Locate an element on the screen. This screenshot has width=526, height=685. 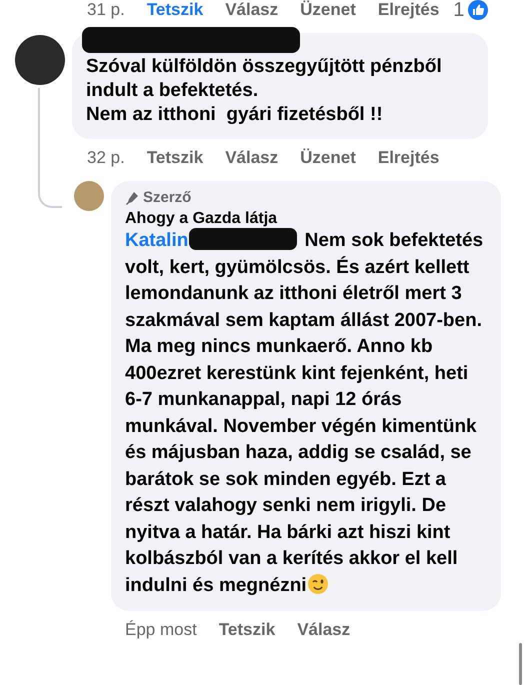
avatar is located at coordinates (40, 60).